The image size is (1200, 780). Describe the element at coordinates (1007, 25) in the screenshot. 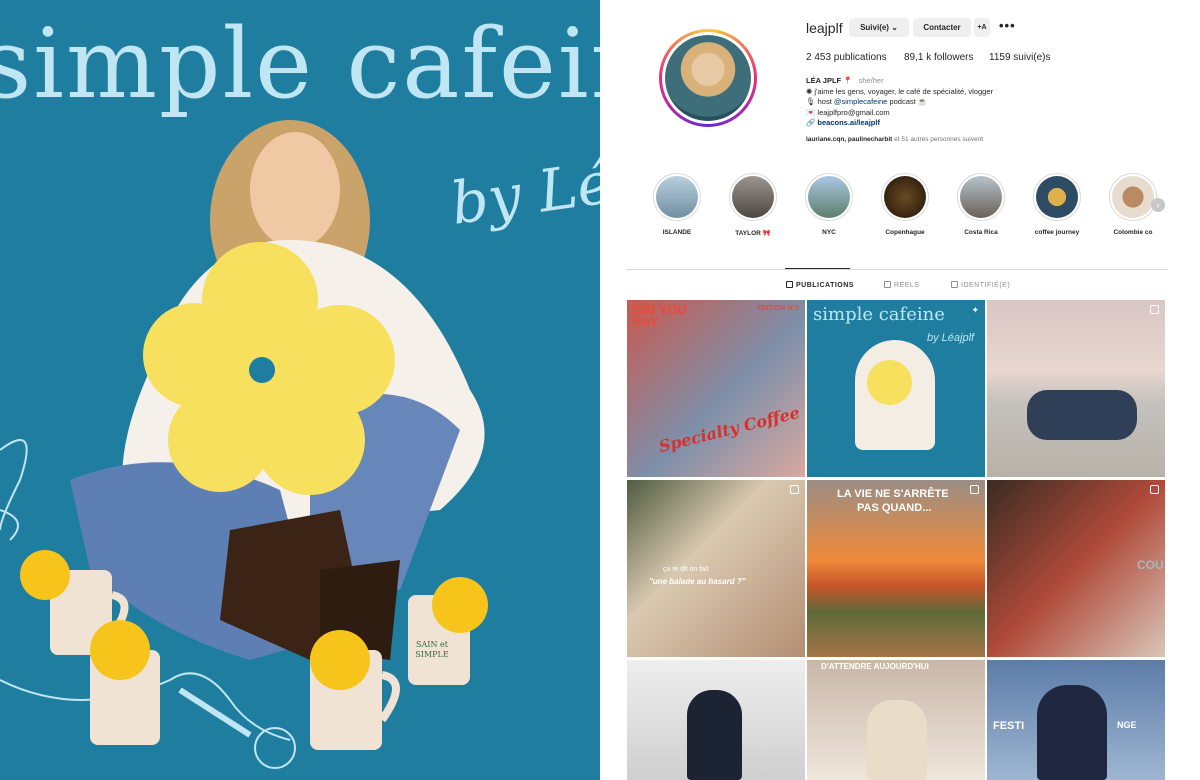

I see `more-options-icon: •••` at that location.